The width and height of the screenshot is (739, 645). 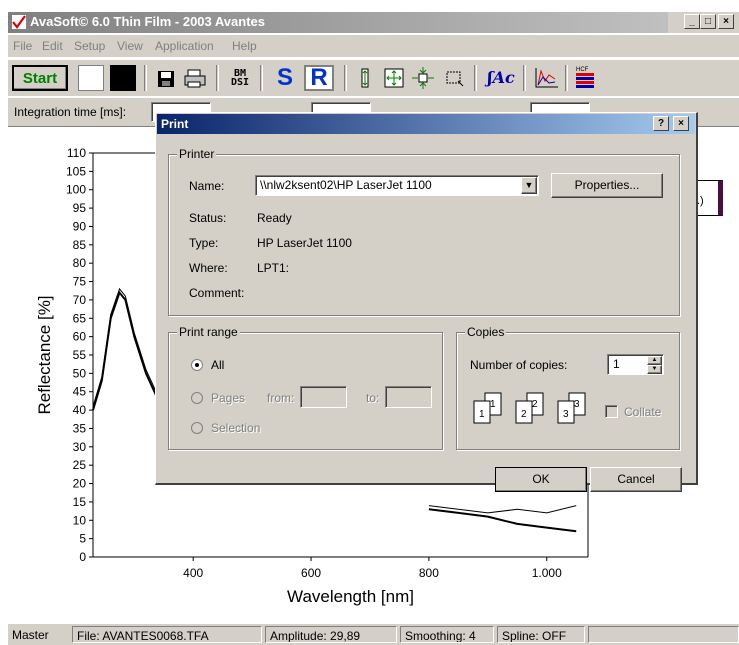 I want to click on all-label: All, so click(x=218, y=365).